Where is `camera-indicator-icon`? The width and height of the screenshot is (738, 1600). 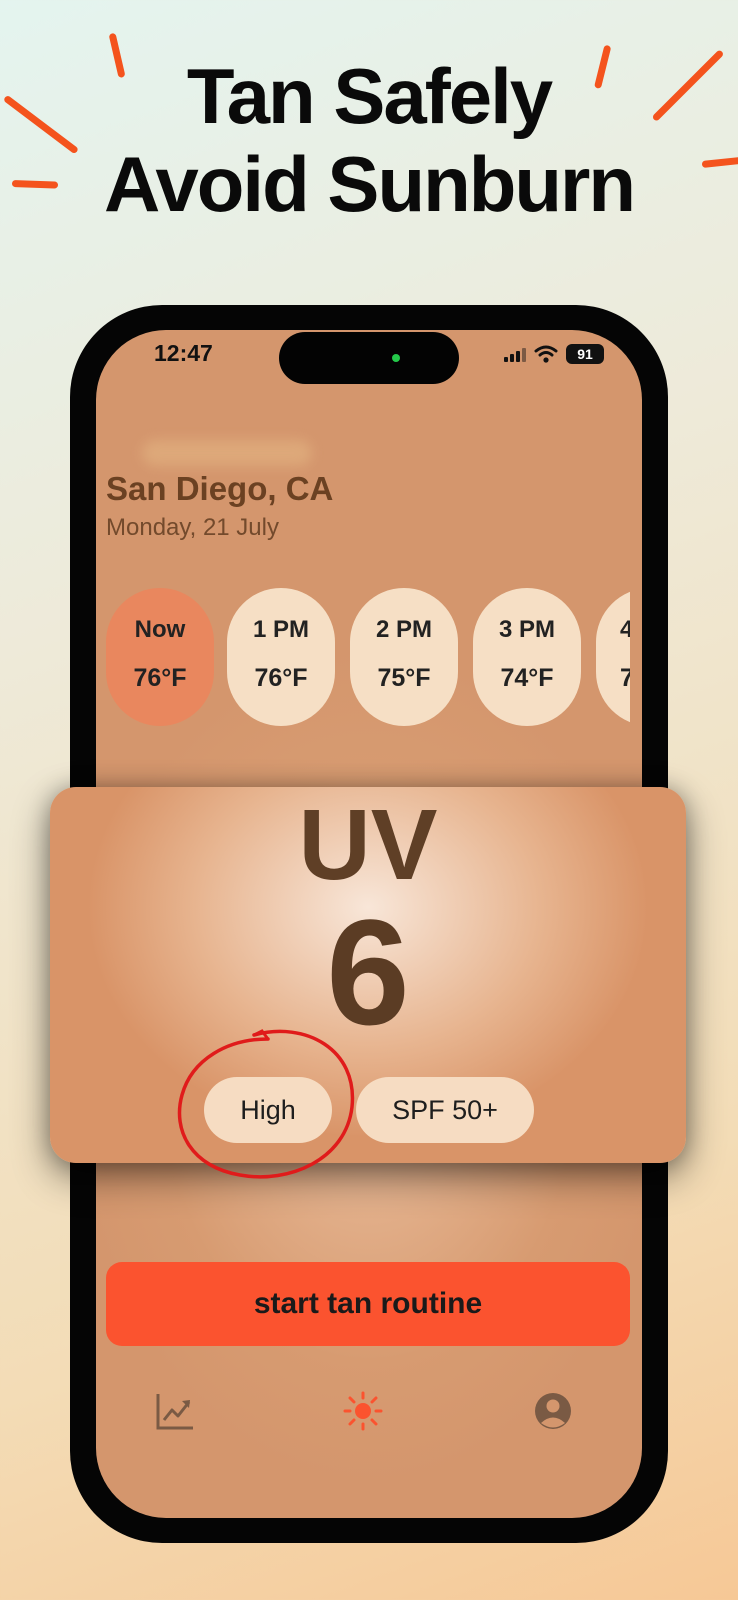 camera-indicator-icon is located at coordinates (396, 358).